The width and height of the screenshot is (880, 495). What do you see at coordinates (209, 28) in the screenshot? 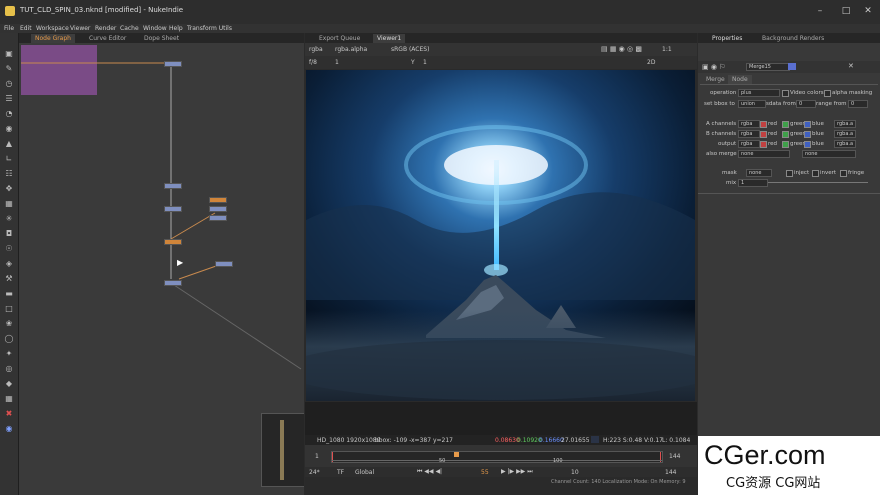
I see `menu-transform-utils: Transform Utils` at bounding box center [209, 28].